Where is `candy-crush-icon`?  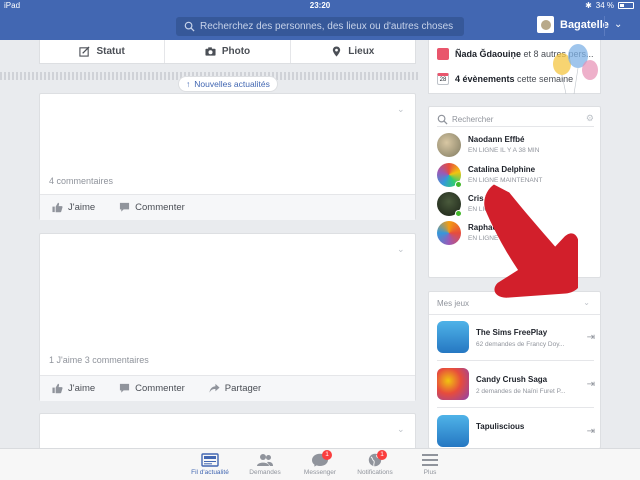
candy-crush-icon is located at coordinates (453, 384).